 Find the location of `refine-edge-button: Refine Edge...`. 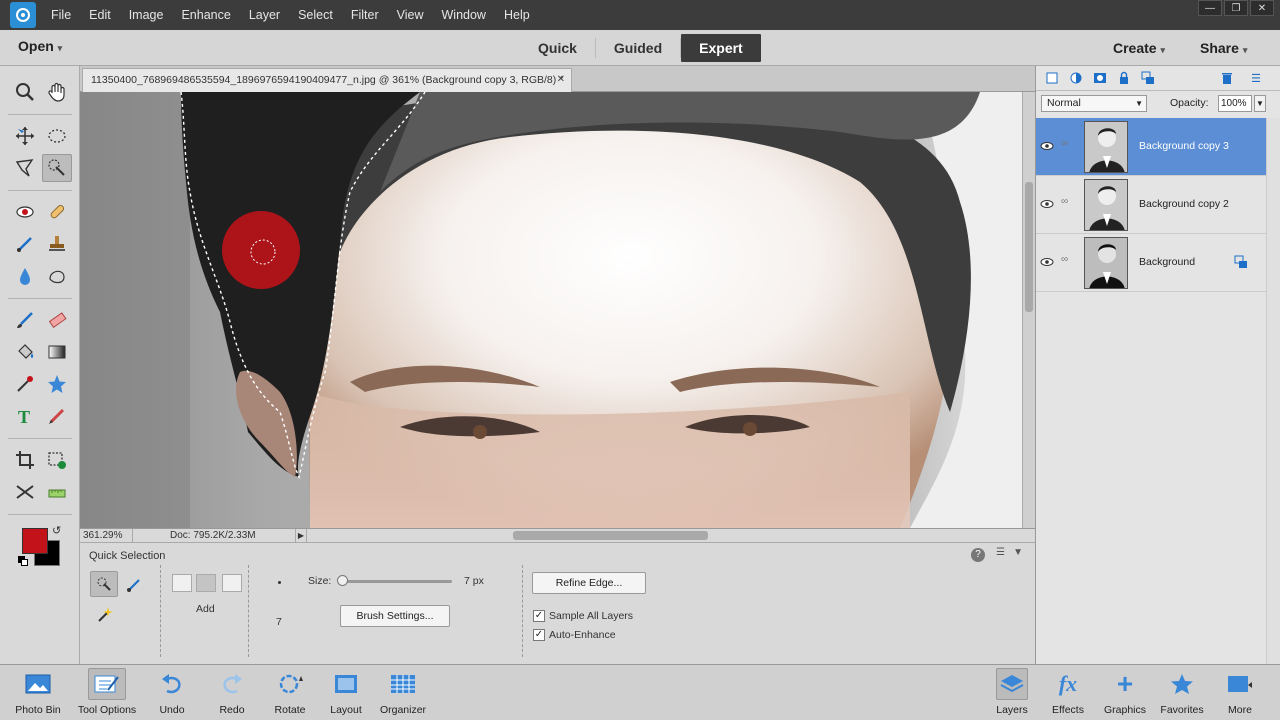

refine-edge-button: Refine Edge... is located at coordinates (589, 583).